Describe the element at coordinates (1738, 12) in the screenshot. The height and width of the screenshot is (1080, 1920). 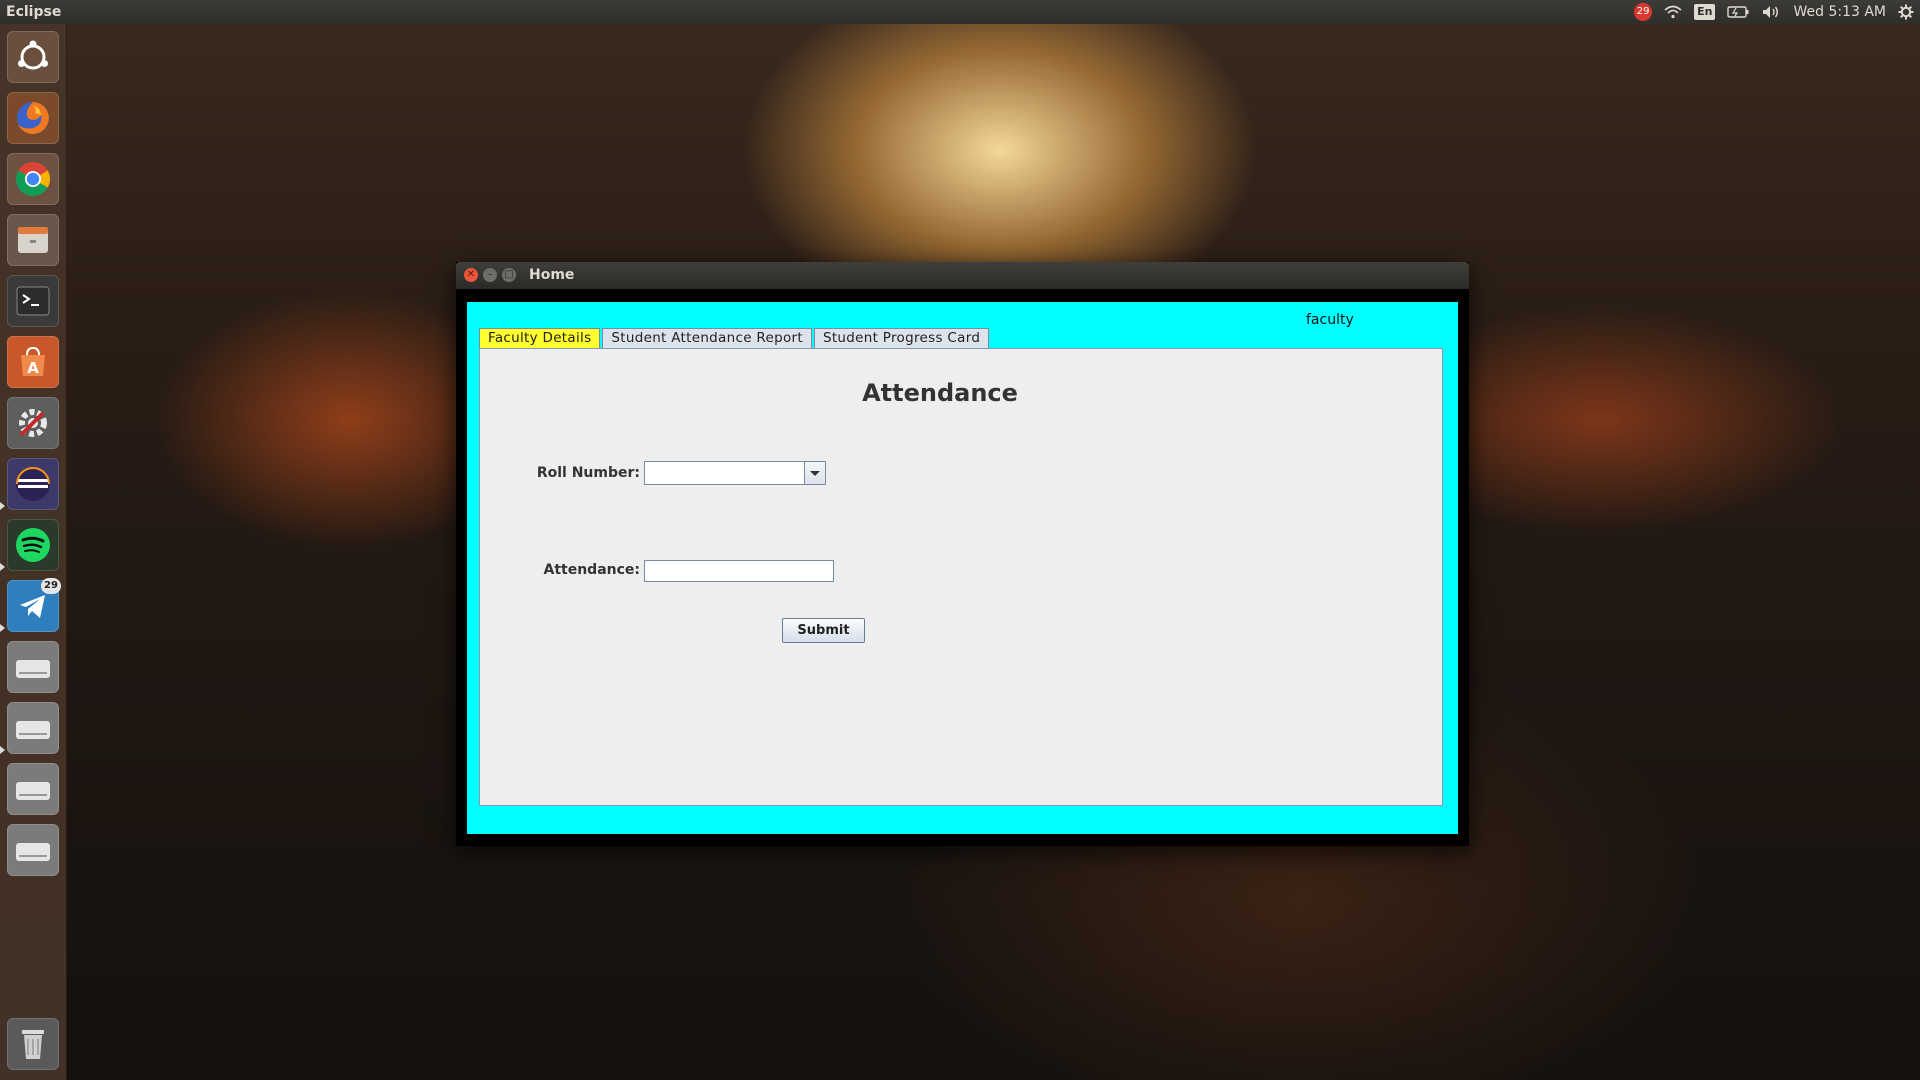
I see `battery-icon` at that location.